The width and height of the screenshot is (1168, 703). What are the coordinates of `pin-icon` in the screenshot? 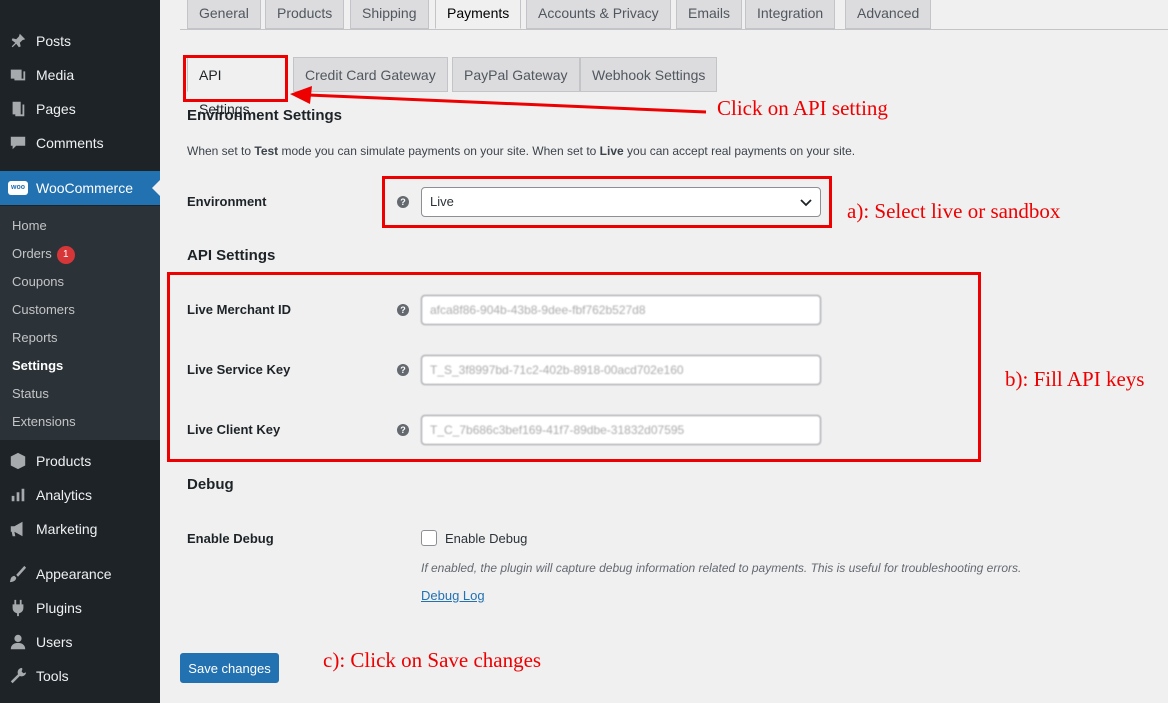 It's located at (18, 41).